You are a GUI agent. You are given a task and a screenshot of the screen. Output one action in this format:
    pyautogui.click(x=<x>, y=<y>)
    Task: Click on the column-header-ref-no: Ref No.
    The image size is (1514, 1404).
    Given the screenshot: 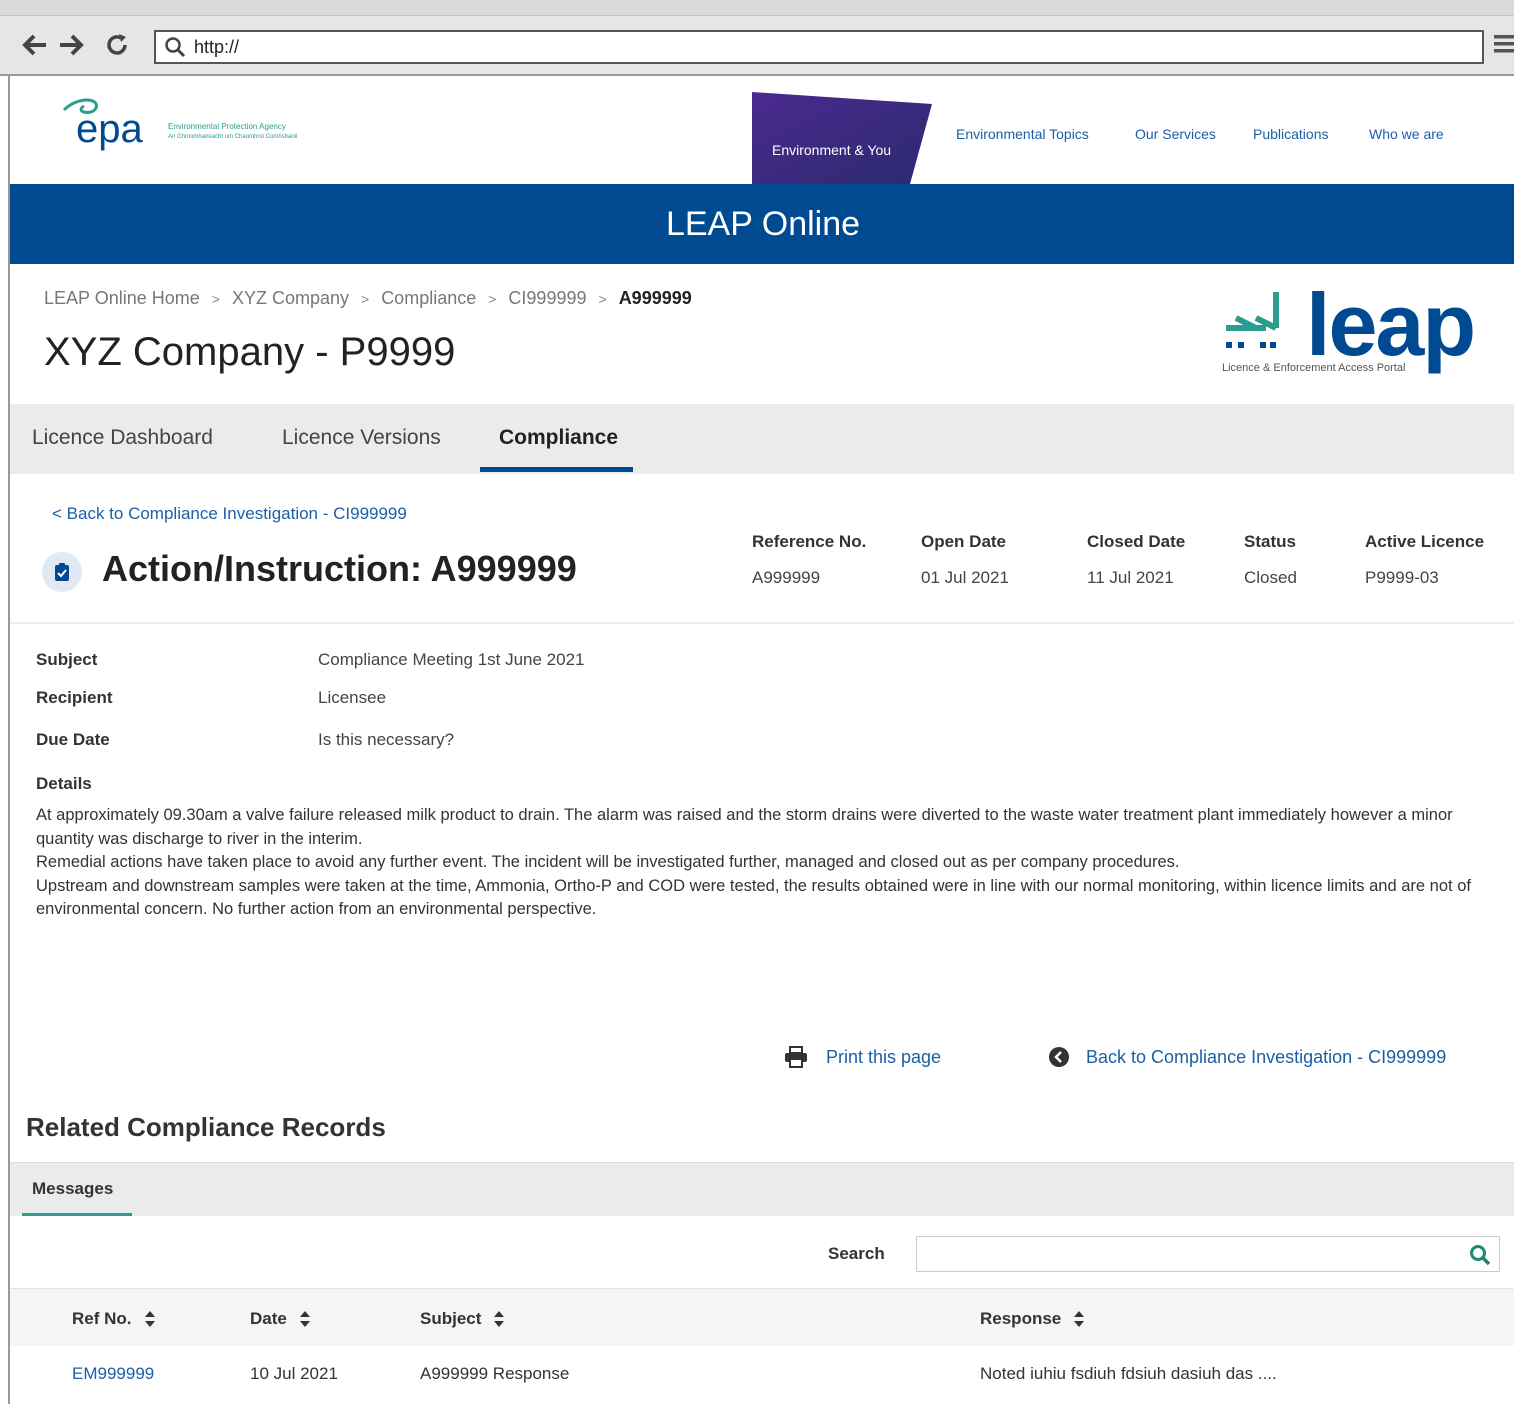 What is the action you would take?
    pyautogui.click(x=114, y=1319)
    